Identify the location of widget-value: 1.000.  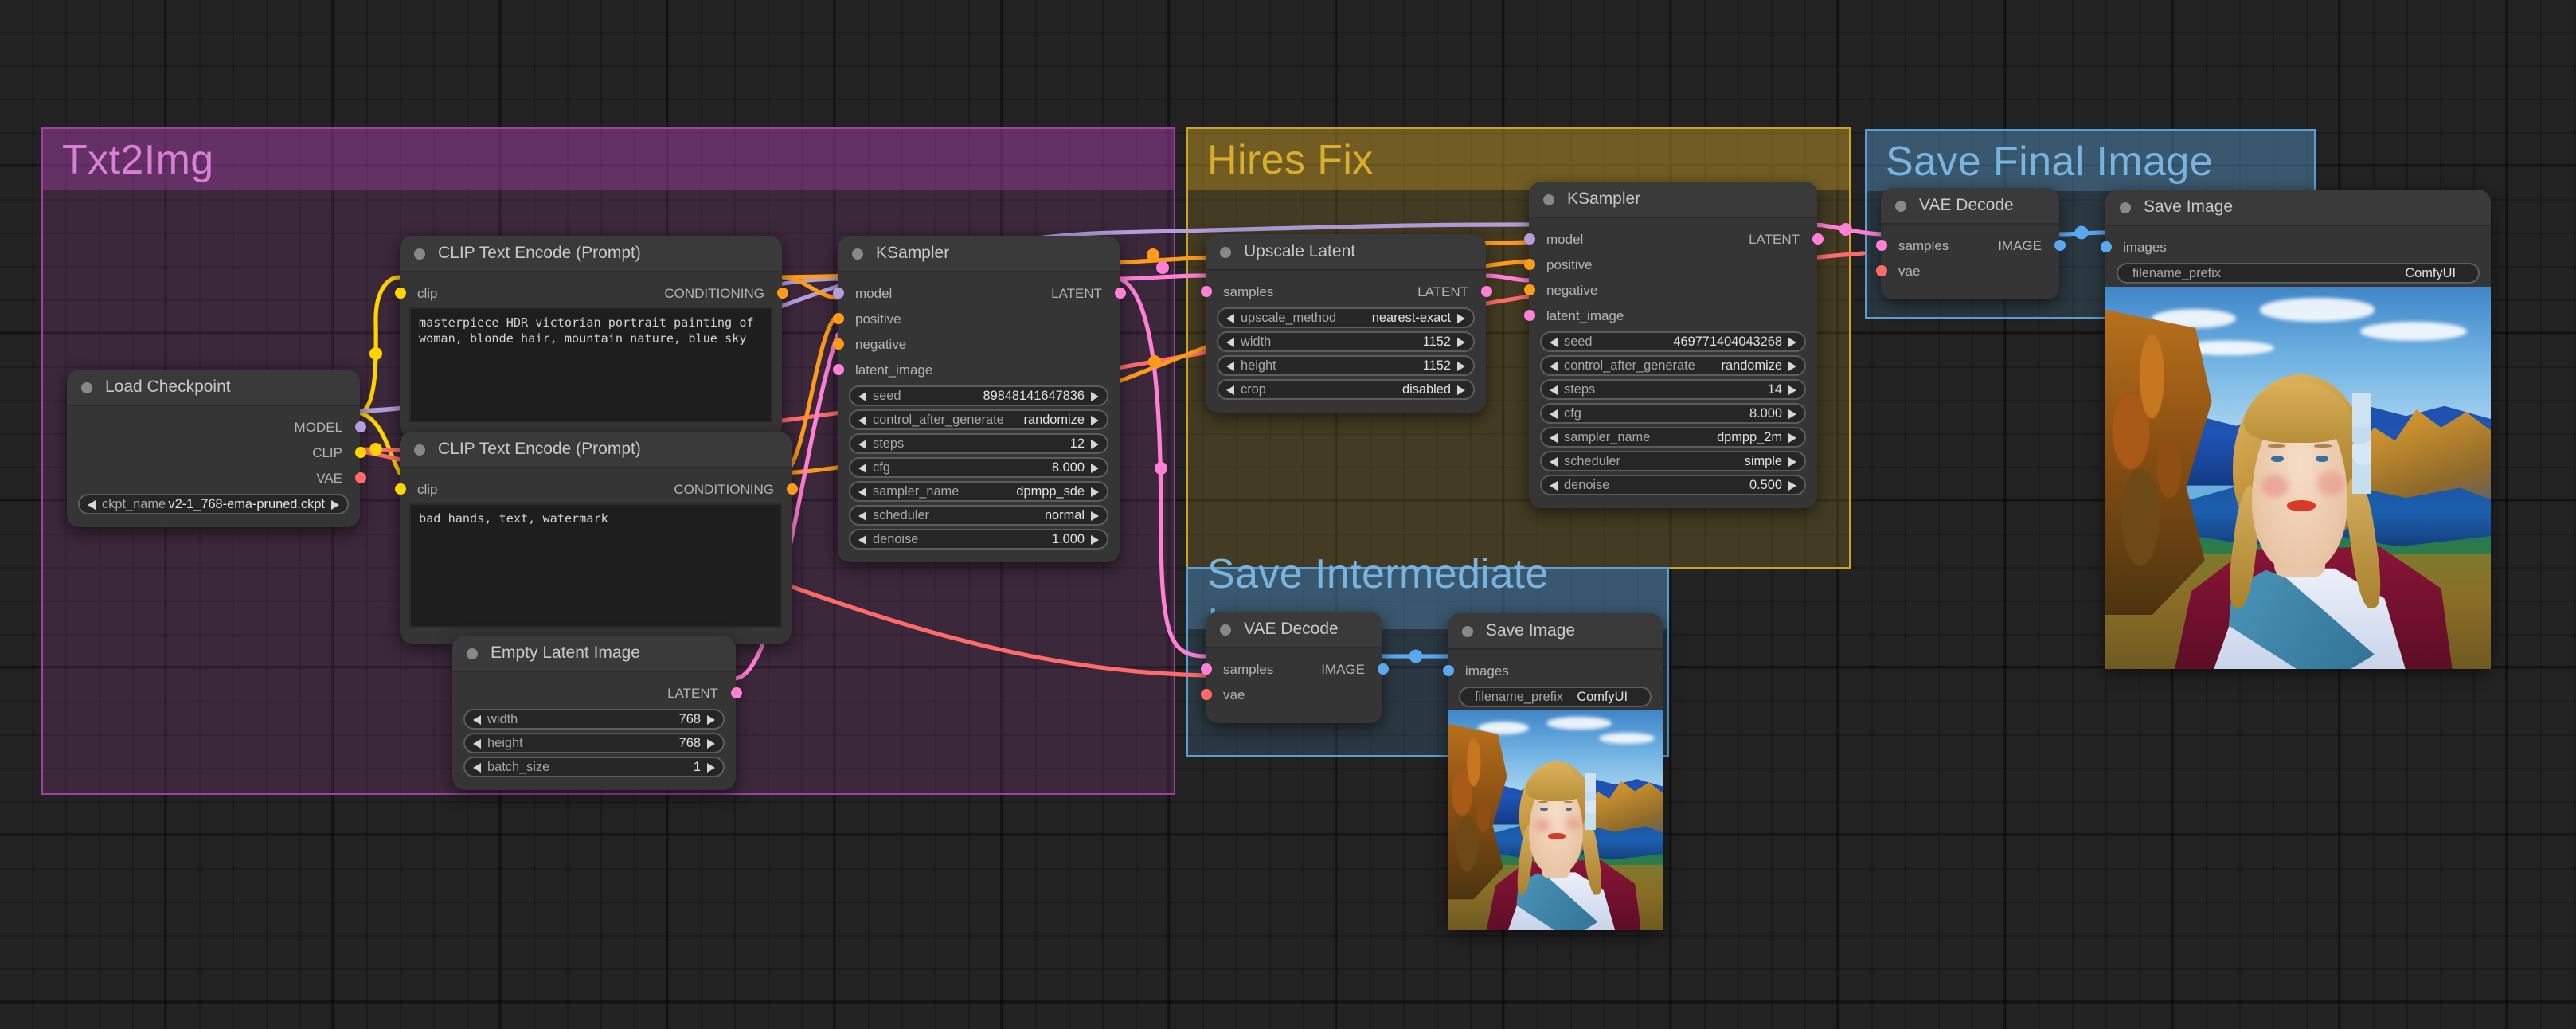
(1069, 539).